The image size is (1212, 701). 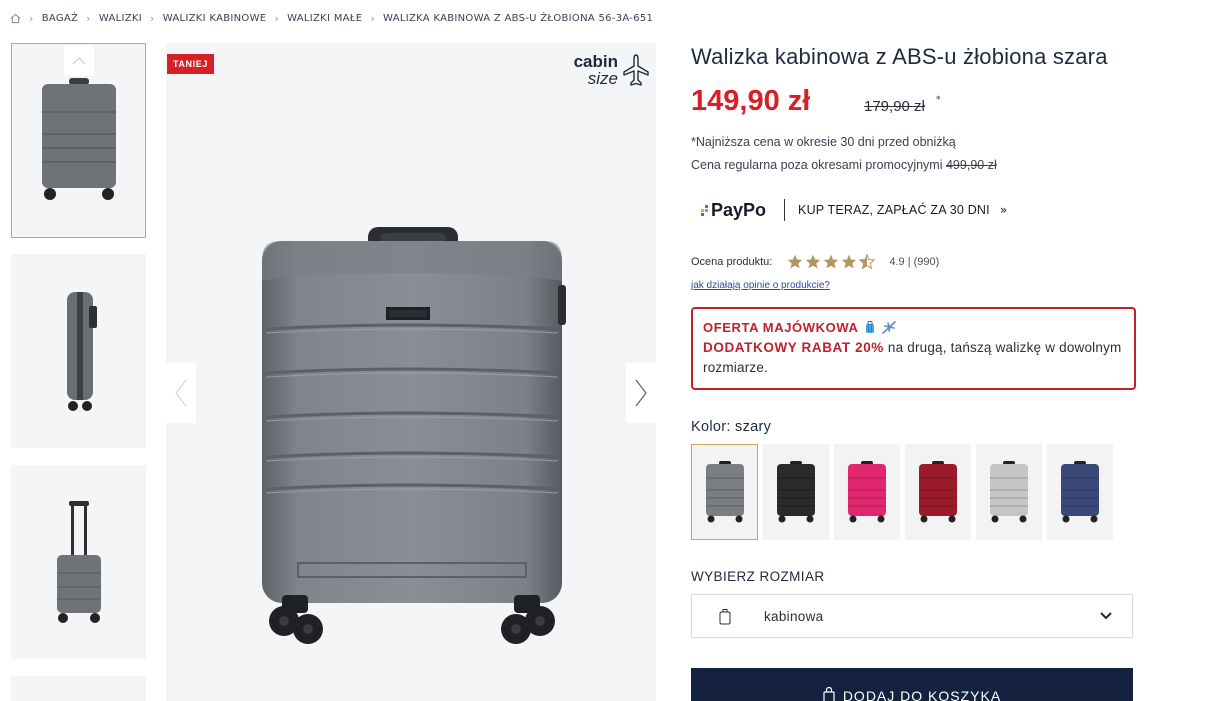 I want to click on rating-stars, so click(x=831, y=261).